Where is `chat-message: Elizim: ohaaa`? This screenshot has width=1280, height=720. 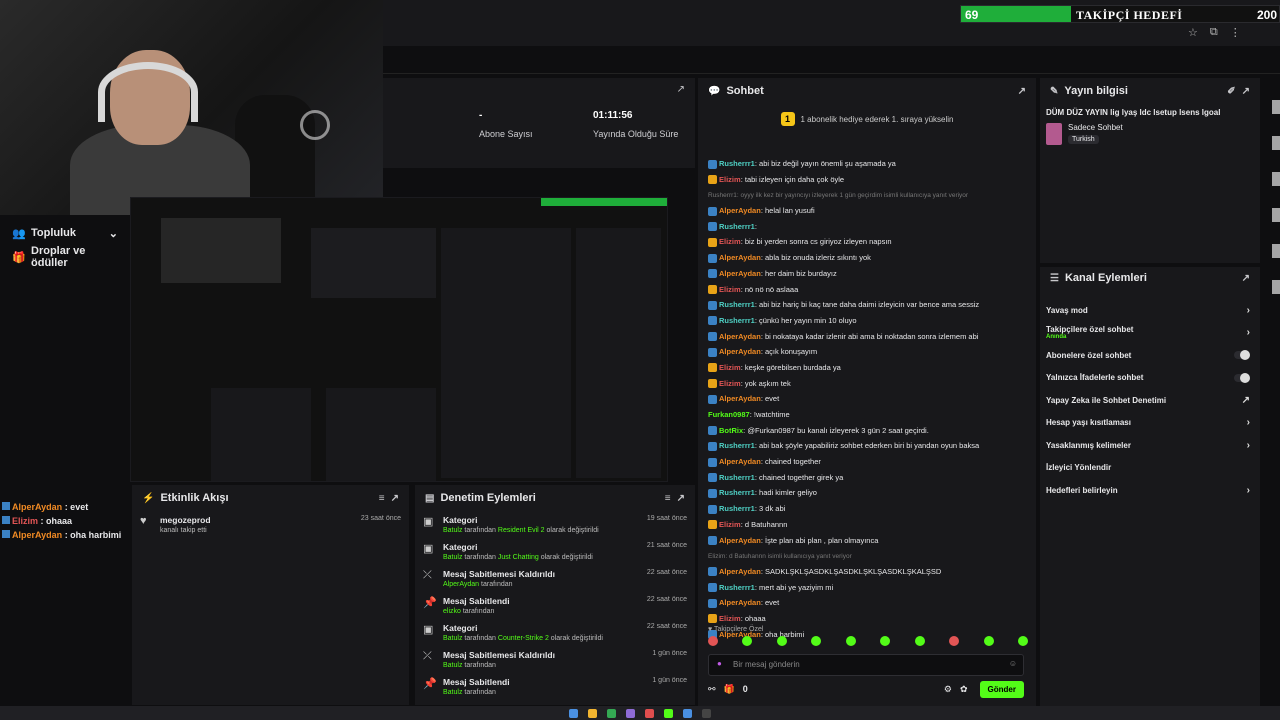 chat-message: Elizim: ohaaa is located at coordinates (868, 619).